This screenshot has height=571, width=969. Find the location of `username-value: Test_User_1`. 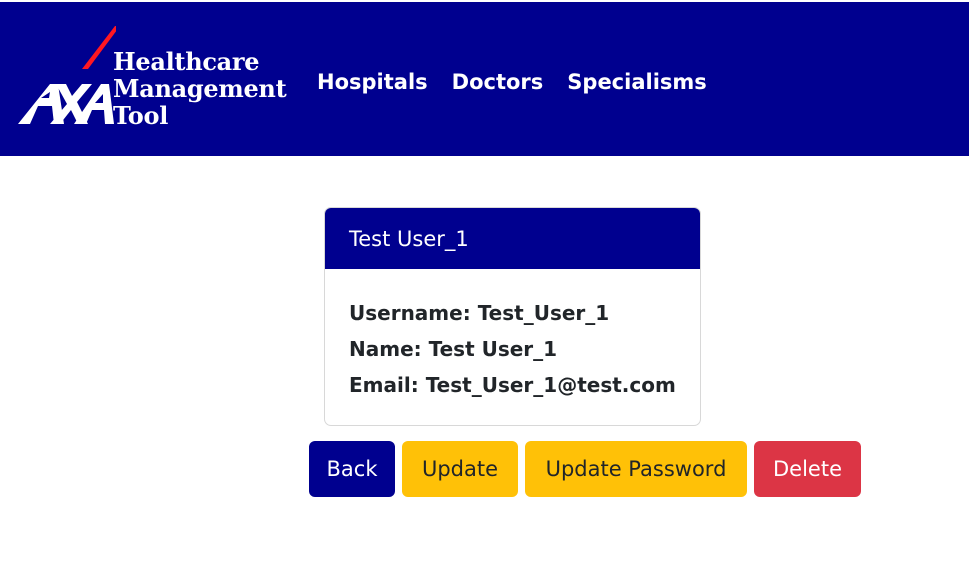

username-value: Test_User_1 is located at coordinates (543, 313).